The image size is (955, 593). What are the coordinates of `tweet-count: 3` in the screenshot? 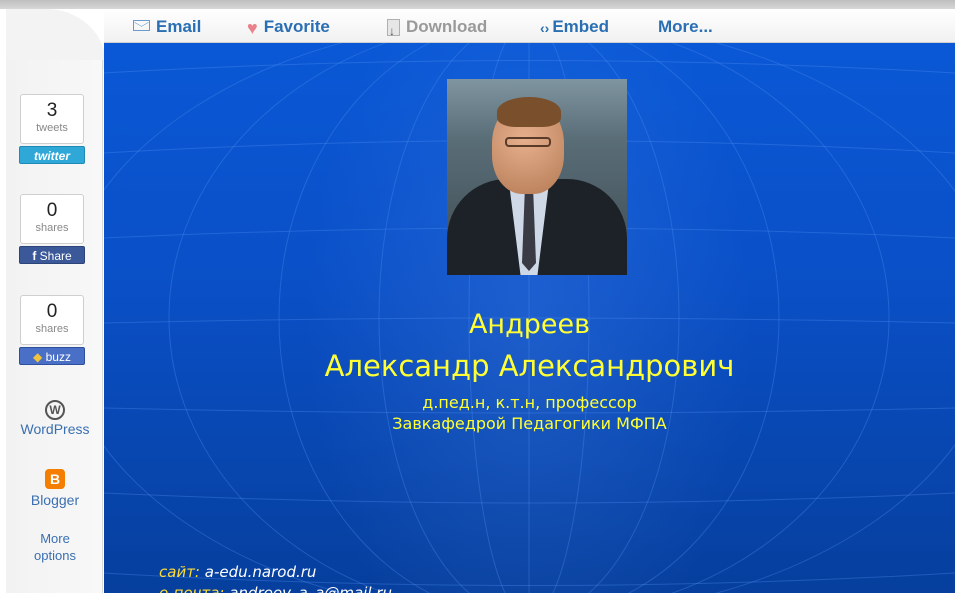 It's located at (52, 110).